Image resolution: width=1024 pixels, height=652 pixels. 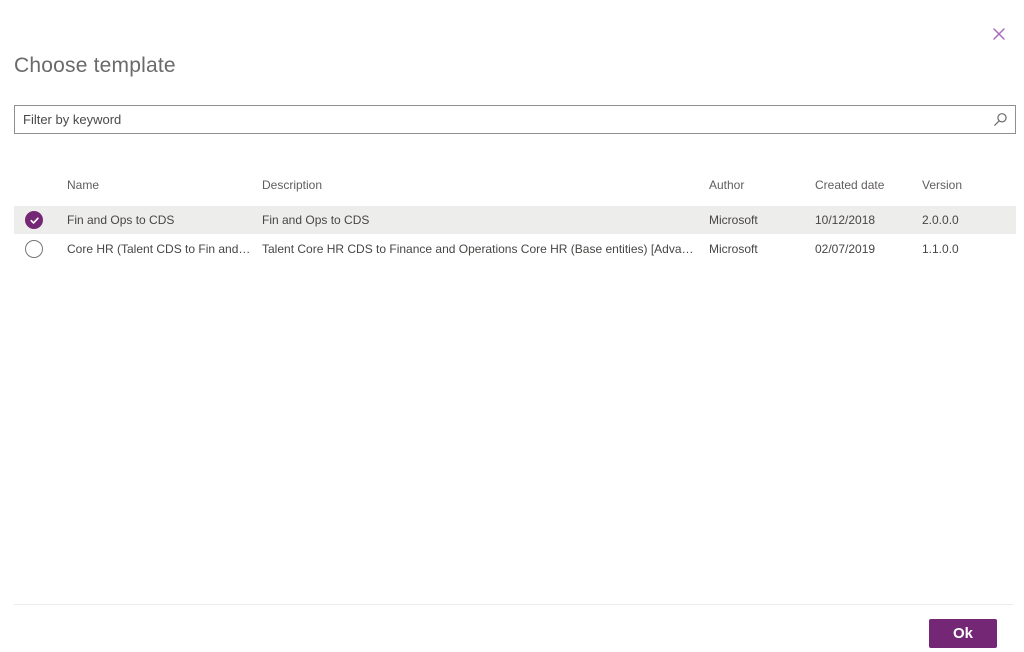 I want to click on close-icon, so click(x=999, y=34).